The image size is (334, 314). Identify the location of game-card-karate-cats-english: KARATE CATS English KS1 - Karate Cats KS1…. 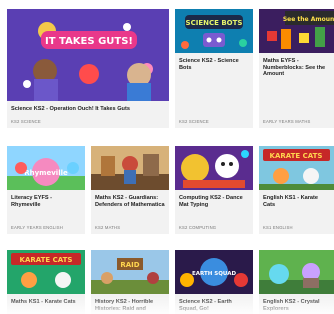
(296, 190).